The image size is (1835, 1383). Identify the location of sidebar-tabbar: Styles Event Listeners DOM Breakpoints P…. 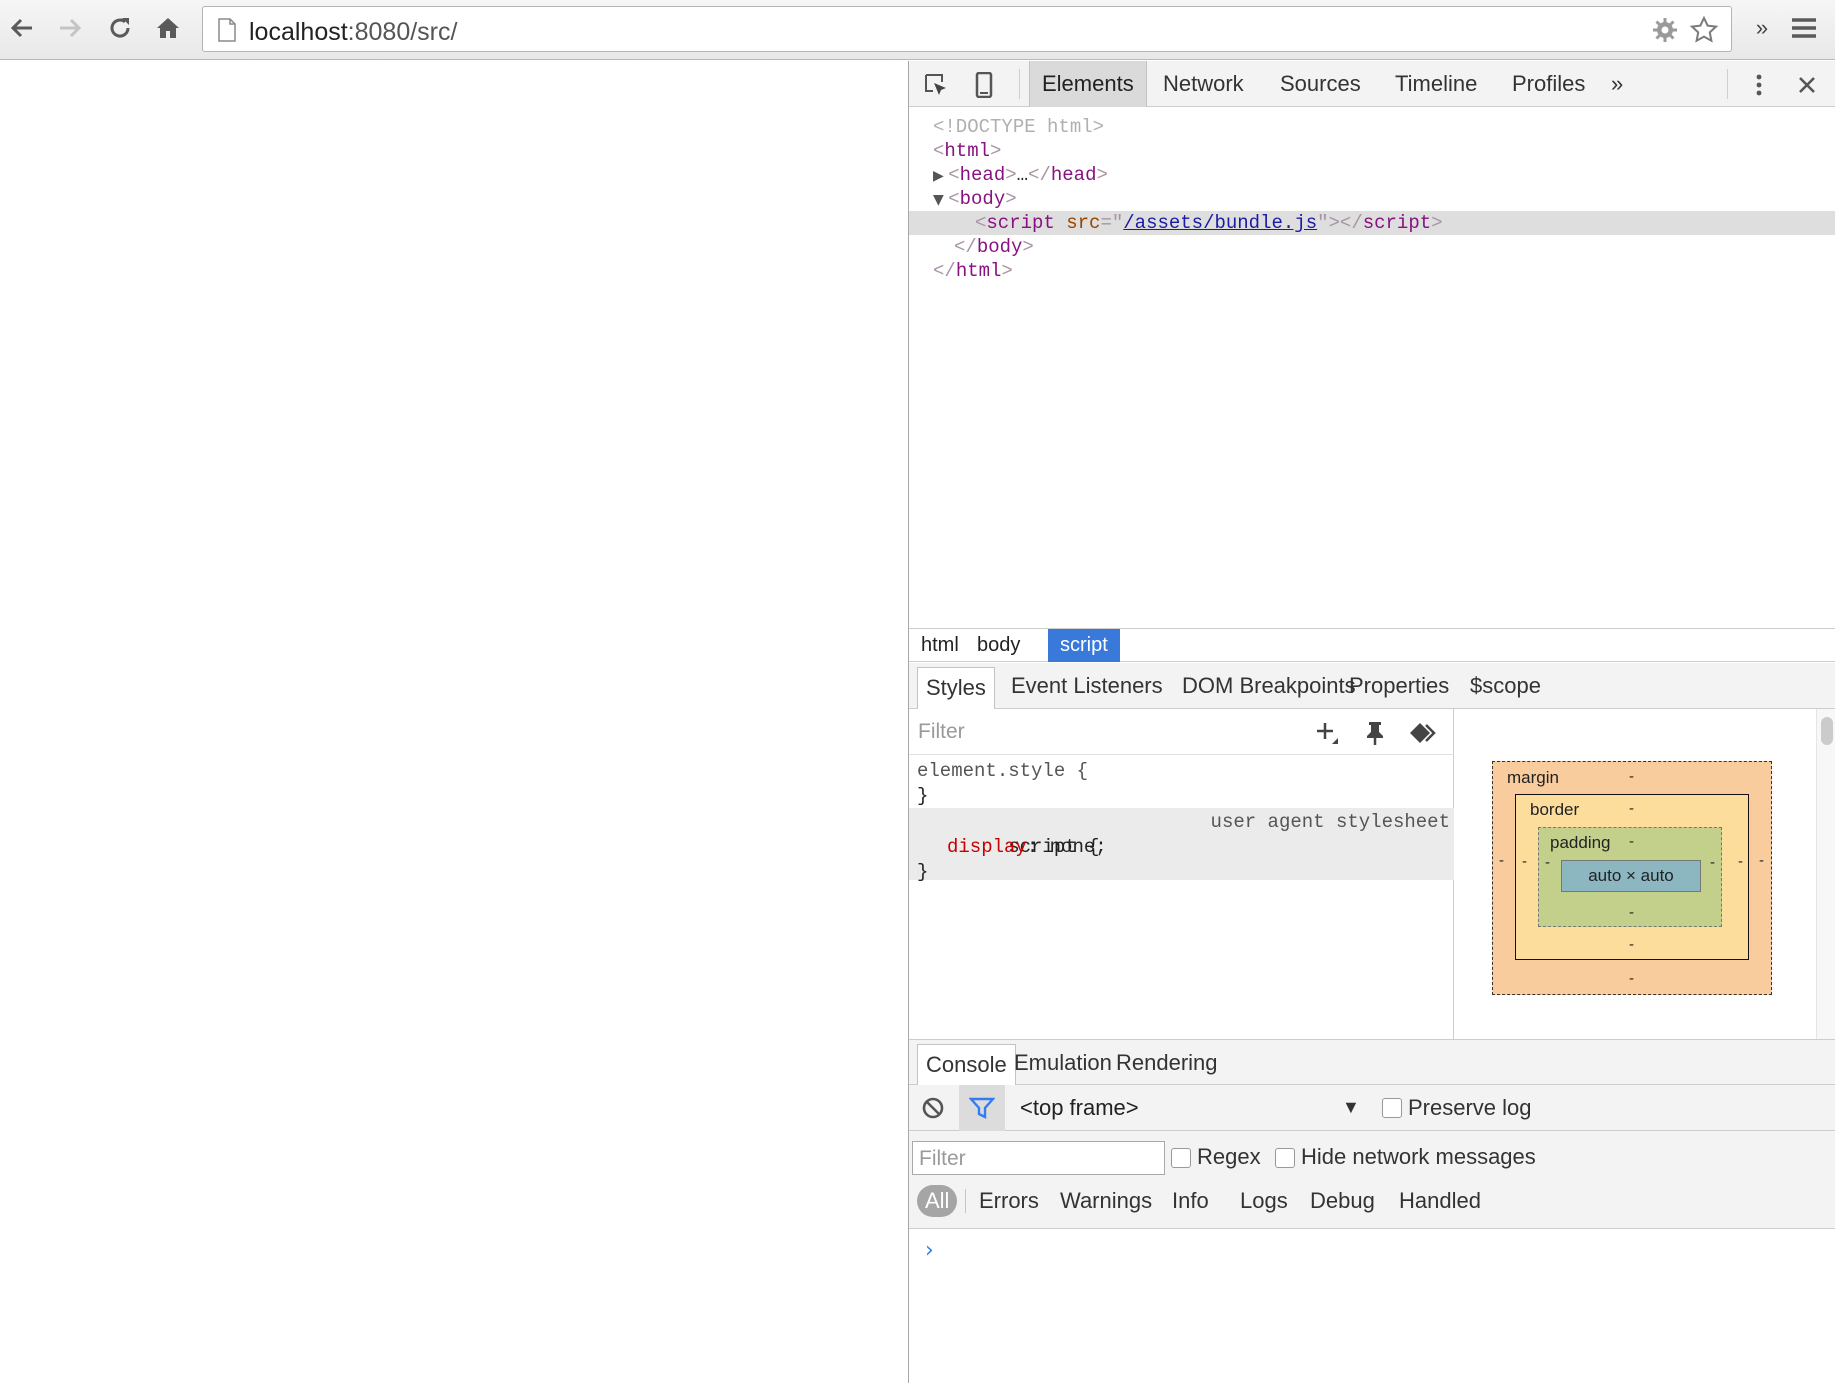
(1372, 686).